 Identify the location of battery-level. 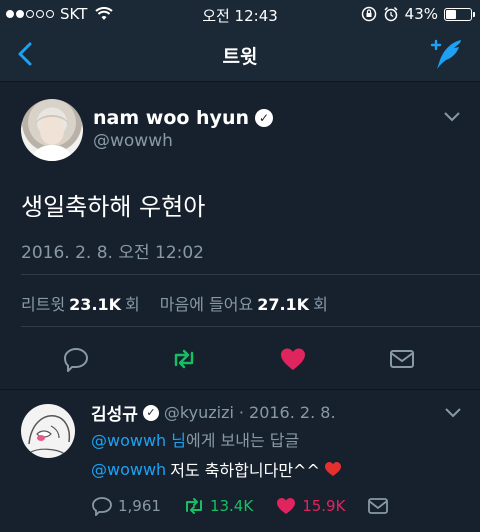
(451, 14).